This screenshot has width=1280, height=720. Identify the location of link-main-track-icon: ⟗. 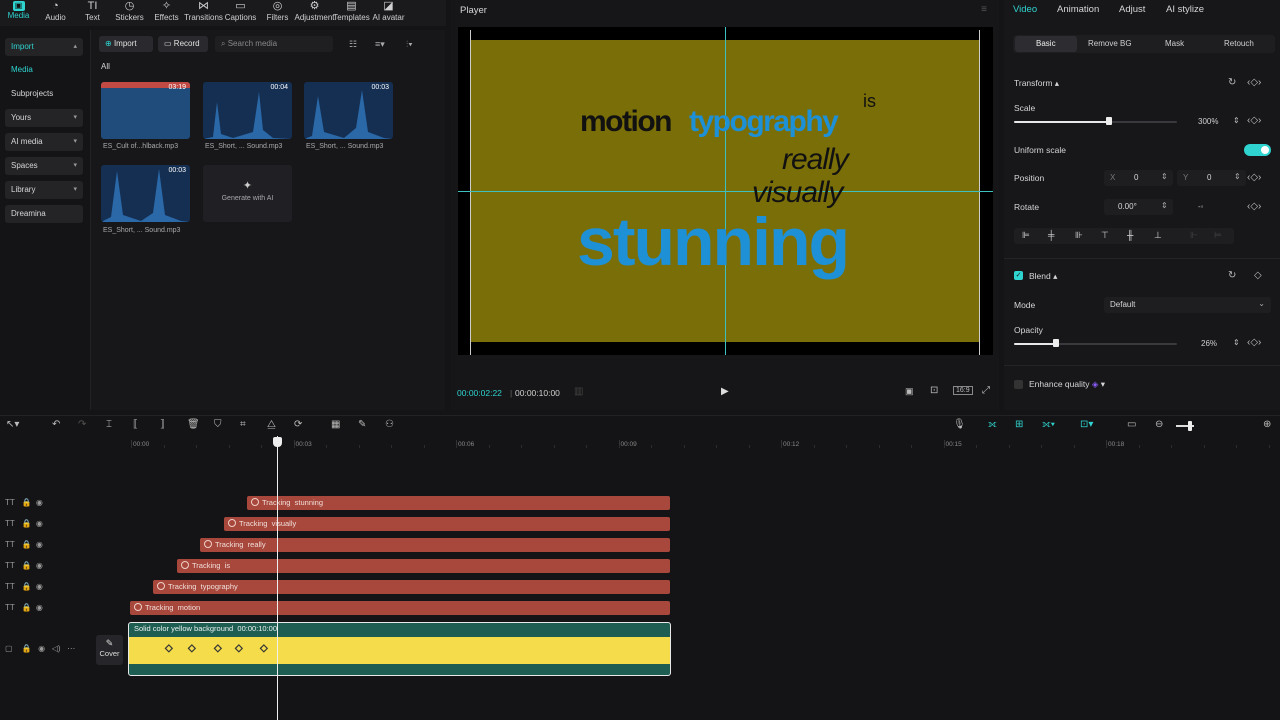
(992, 425).